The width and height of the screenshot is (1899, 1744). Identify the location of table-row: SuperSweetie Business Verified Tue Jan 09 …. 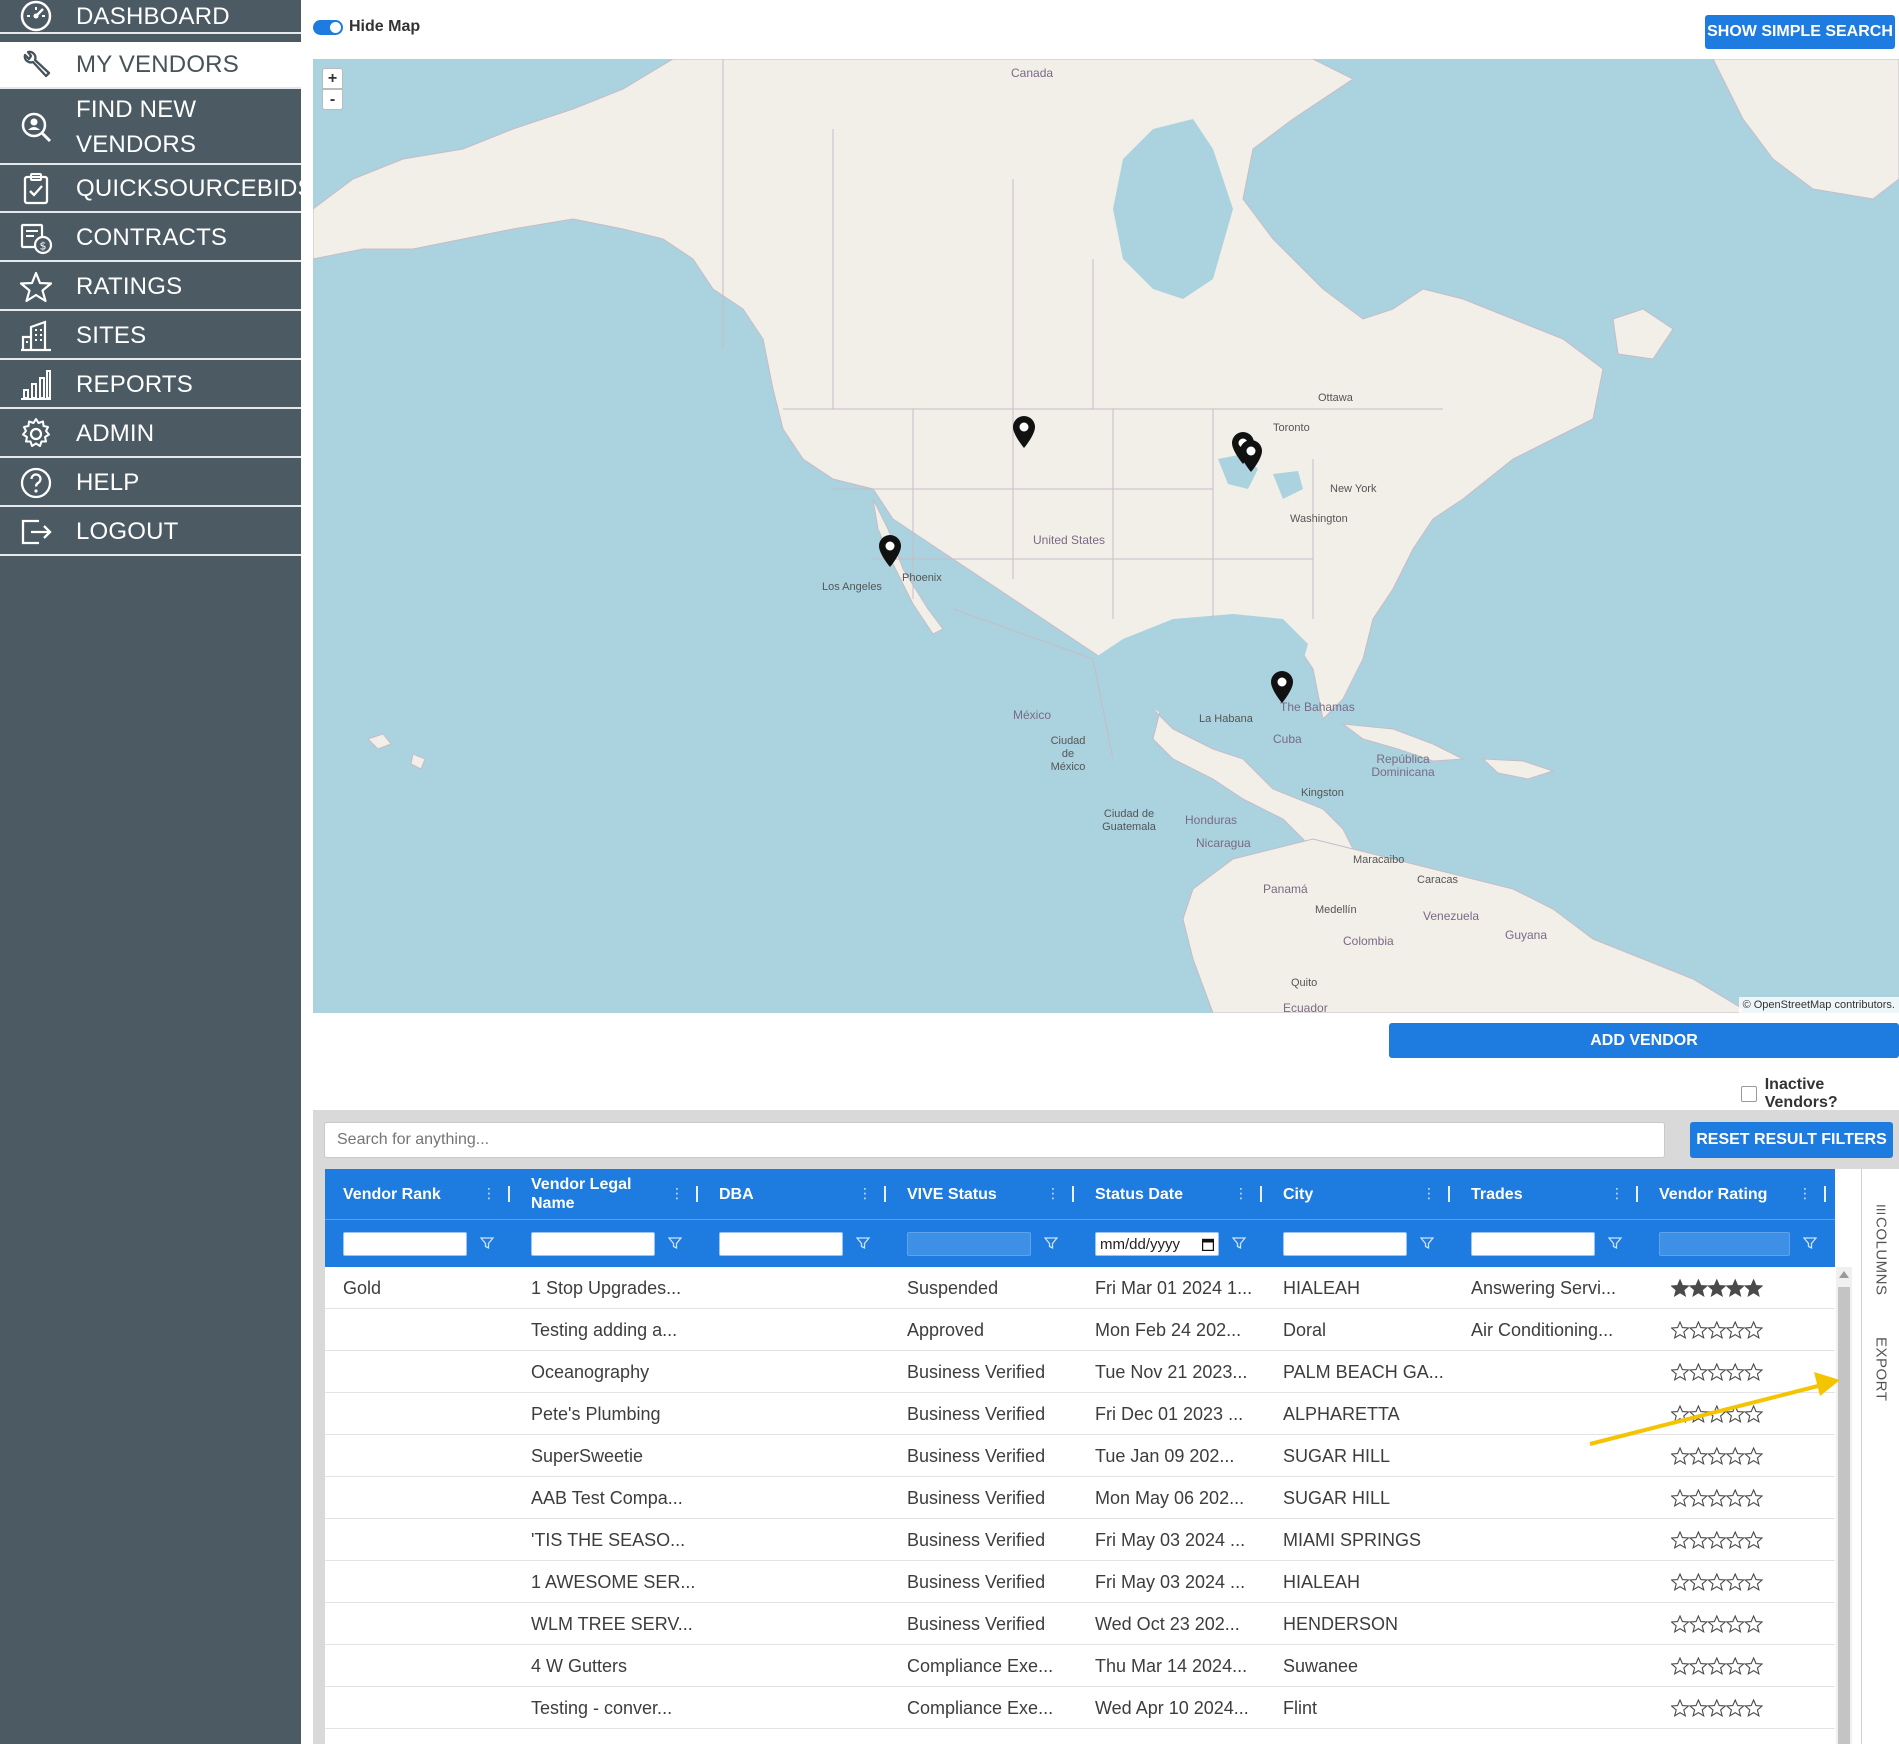
(1080, 1456).